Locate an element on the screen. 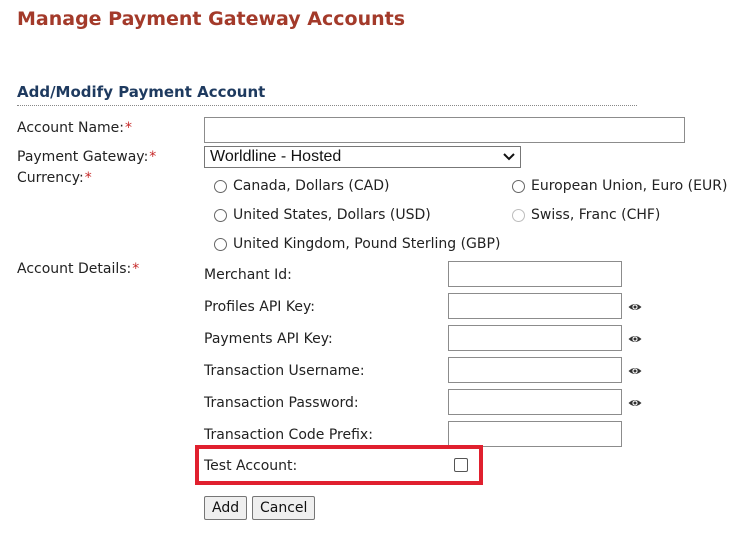 This screenshot has width=748, height=536. currency-radio-cad is located at coordinates (220, 186).